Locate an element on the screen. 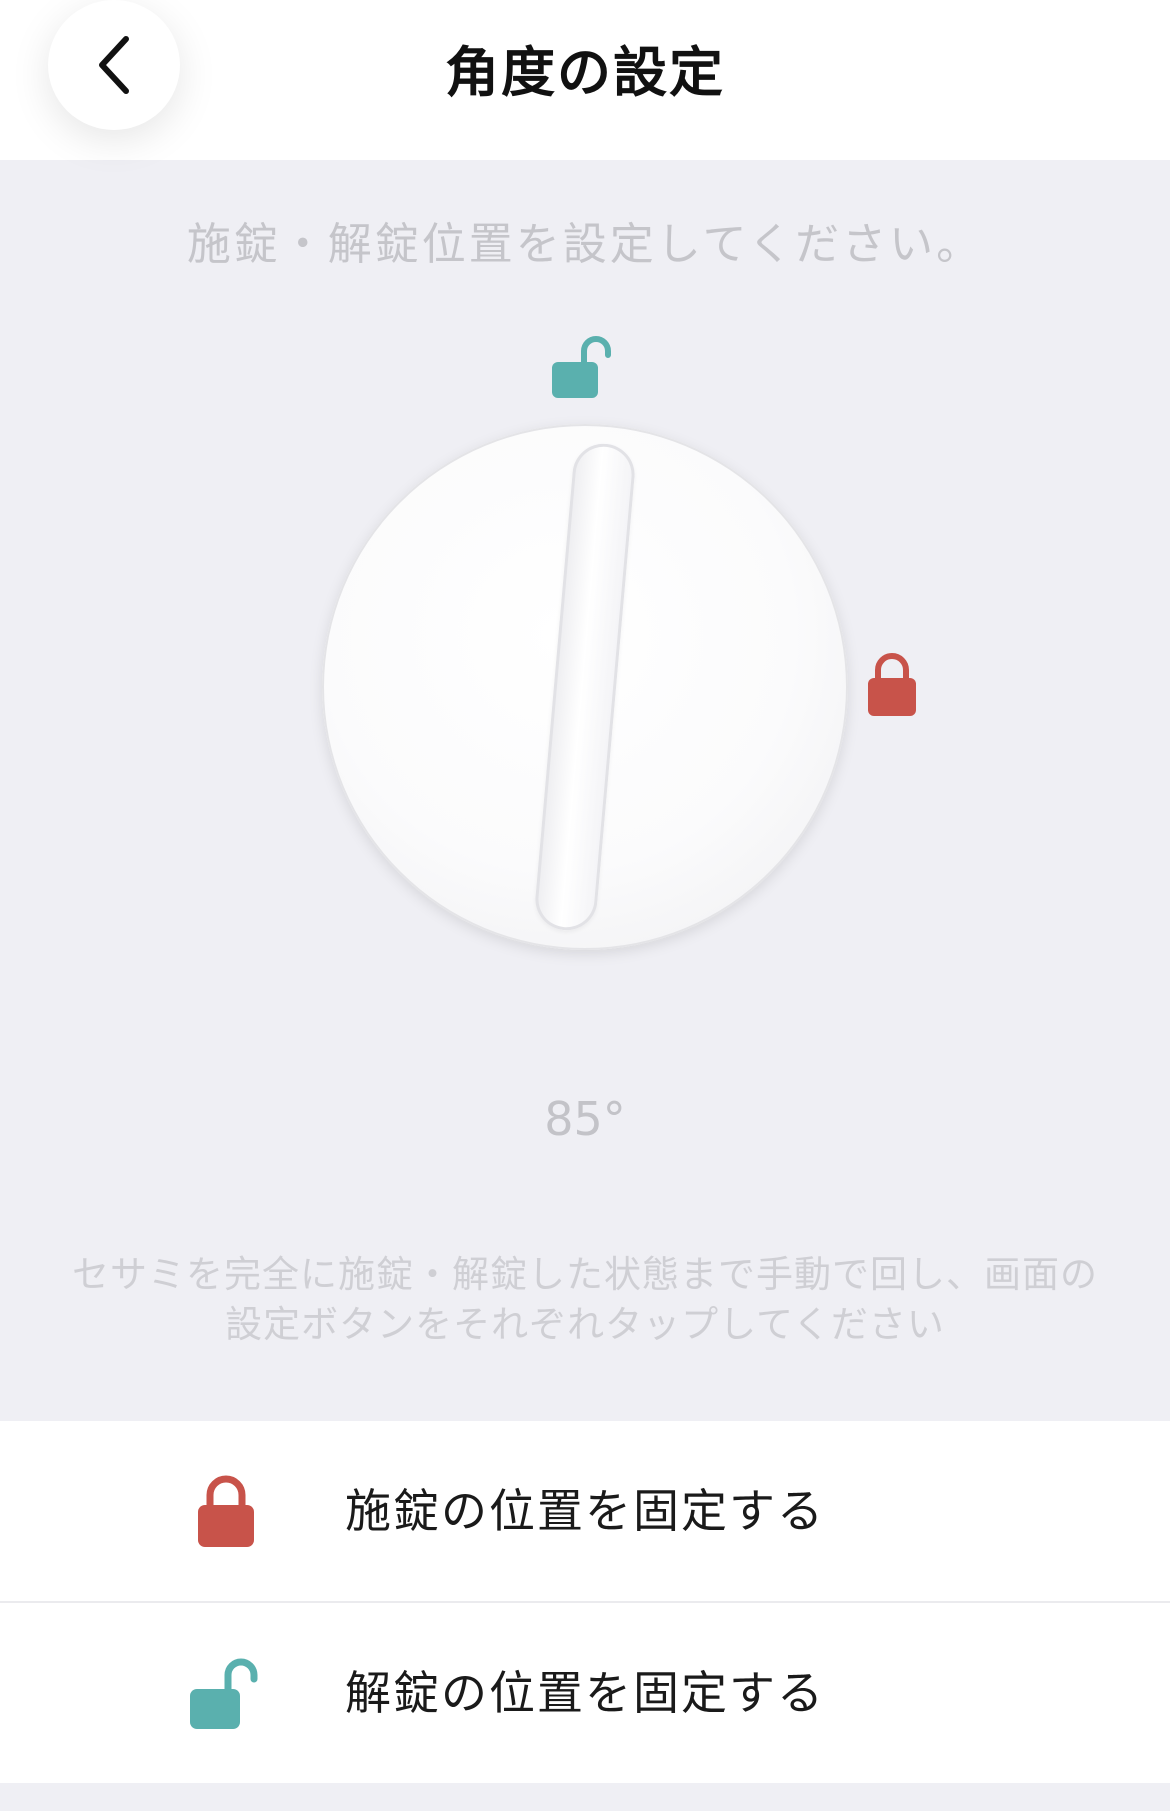 This screenshot has height=1811, width=1170. lock-dial is located at coordinates (585, 687).